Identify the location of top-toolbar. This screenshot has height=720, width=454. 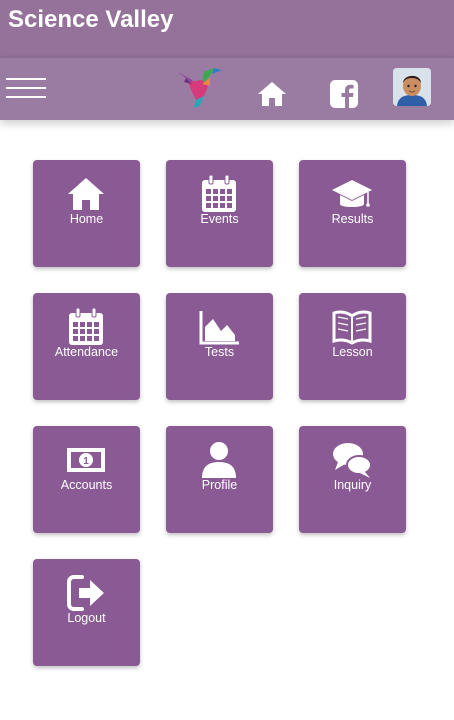
(227, 88).